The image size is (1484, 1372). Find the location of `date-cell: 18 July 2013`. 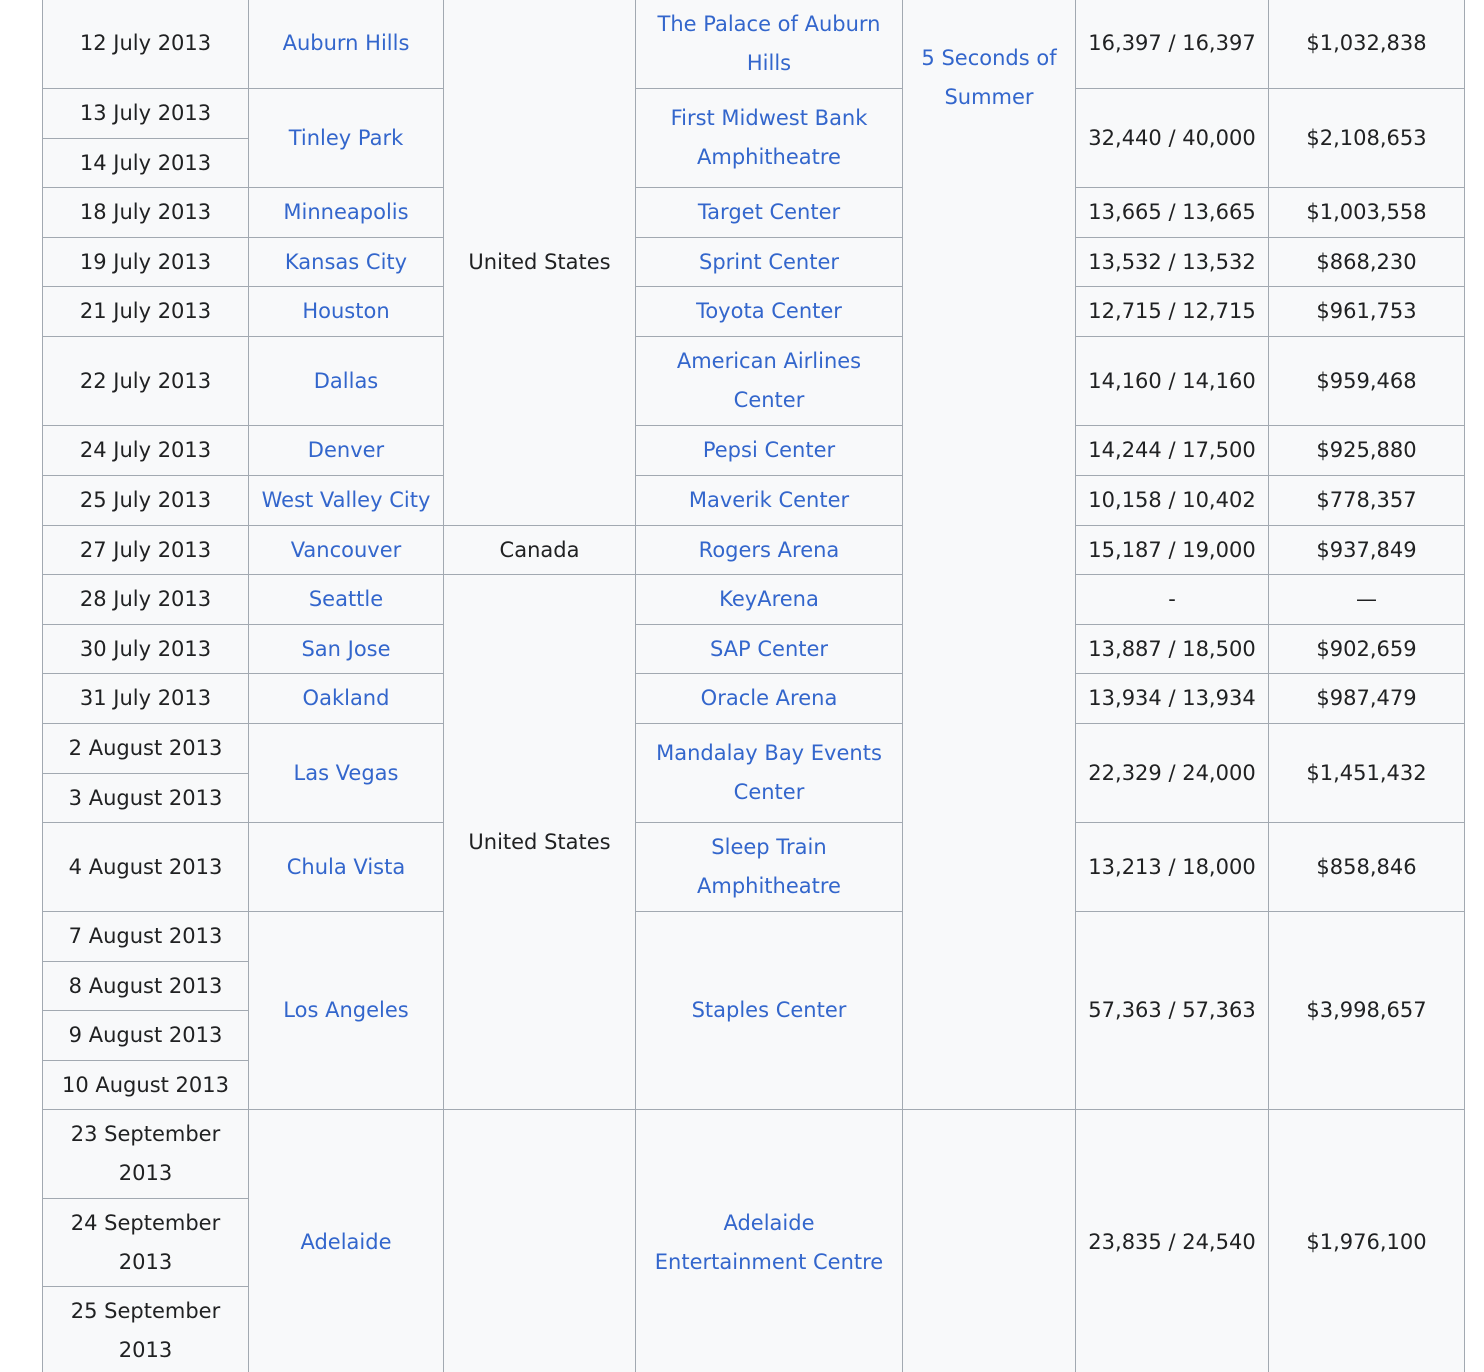

date-cell: 18 July 2013 is located at coordinates (145, 212).